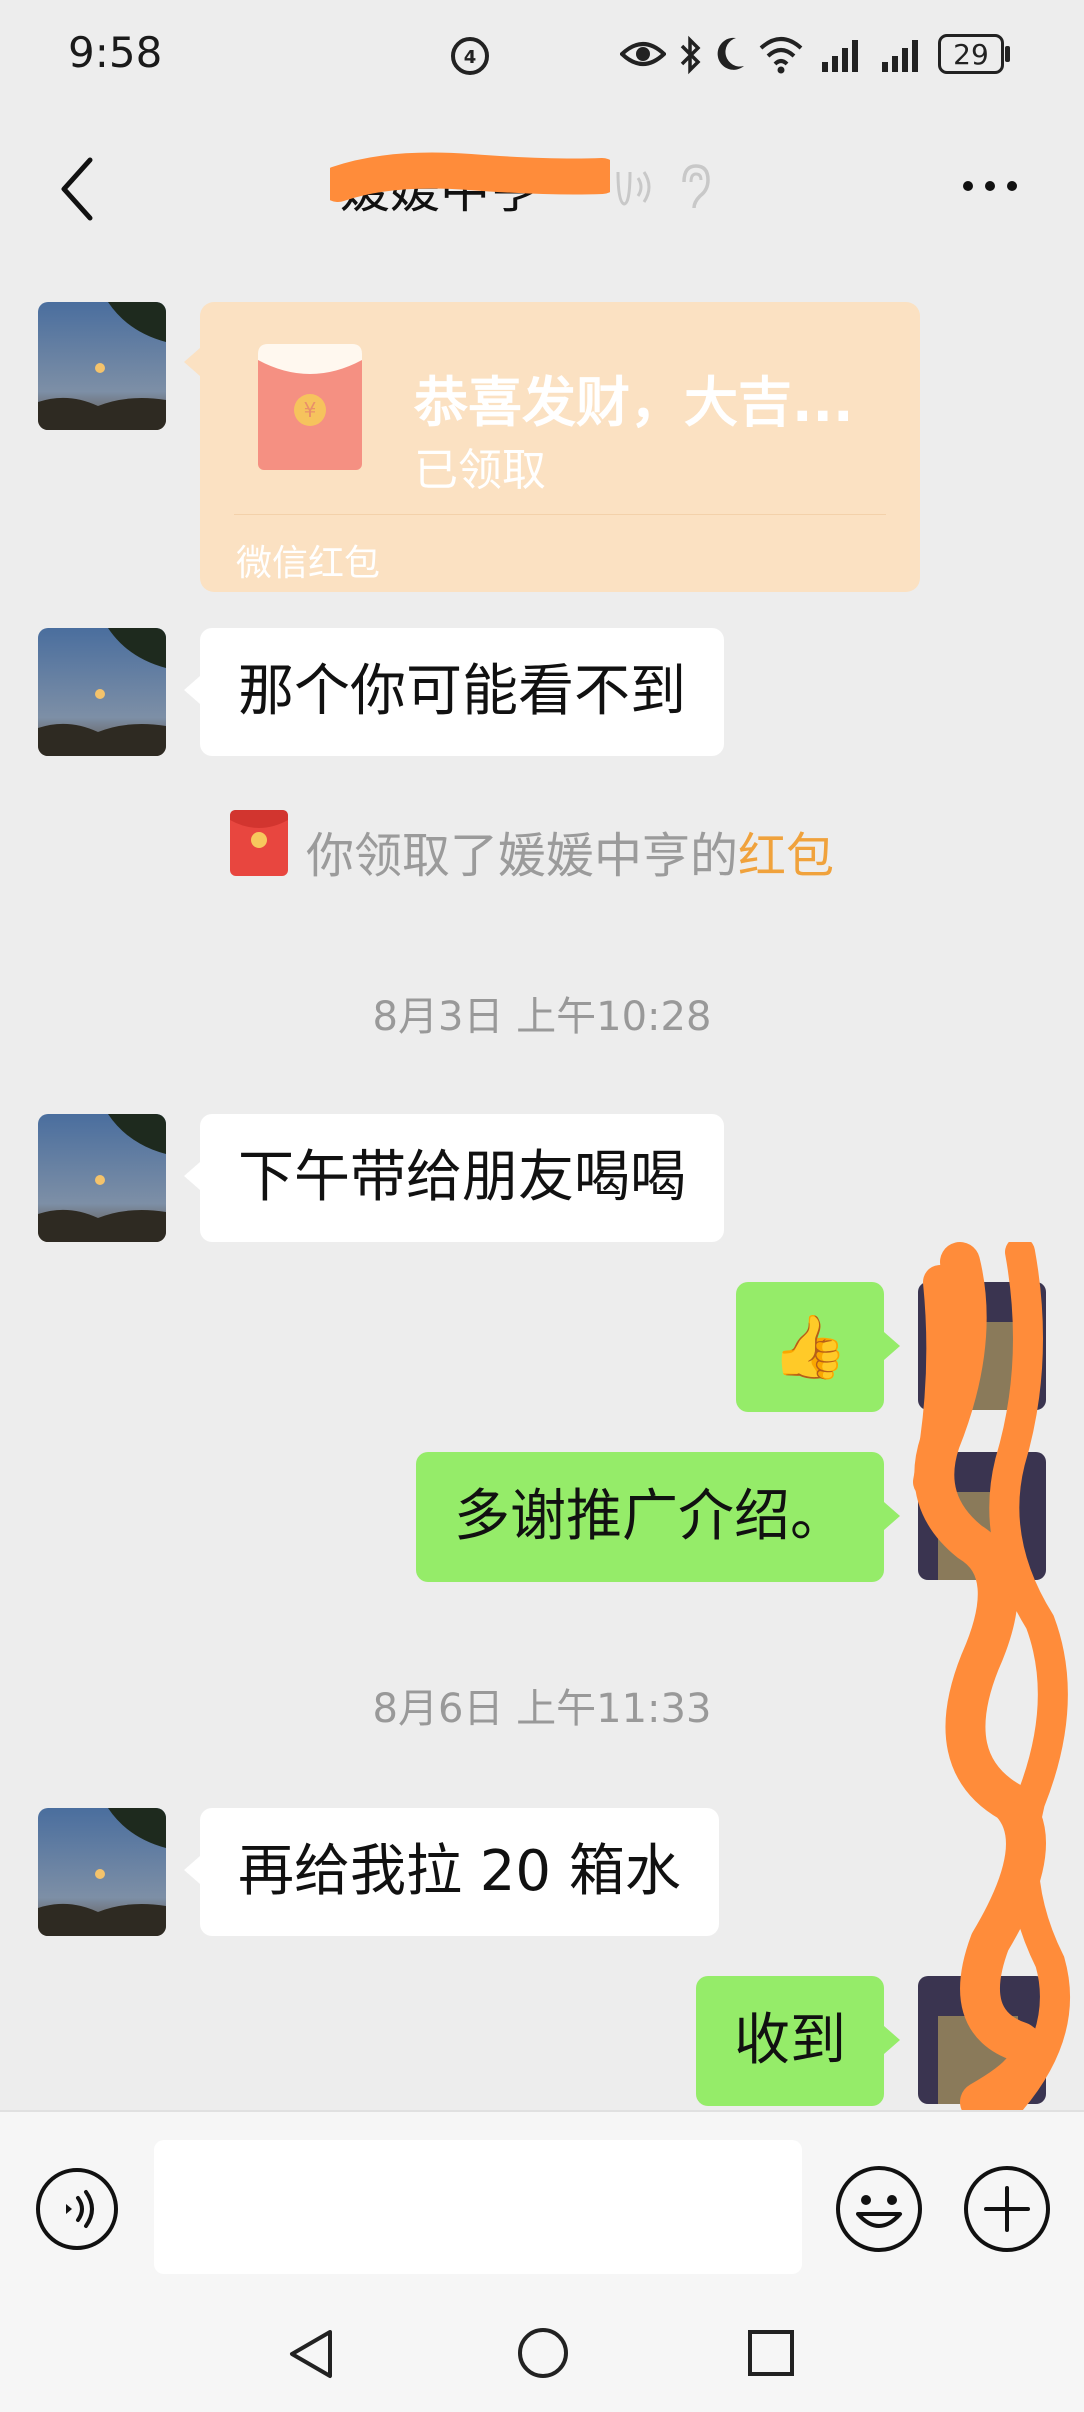 The width and height of the screenshot is (1084, 2412). What do you see at coordinates (1007, 2209) in the screenshot?
I see `plus-icon` at bounding box center [1007, 2209].